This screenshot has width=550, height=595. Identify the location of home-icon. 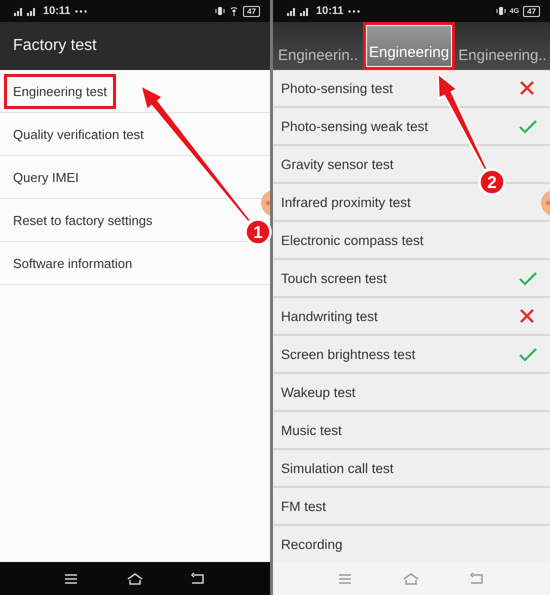
(134, 579).